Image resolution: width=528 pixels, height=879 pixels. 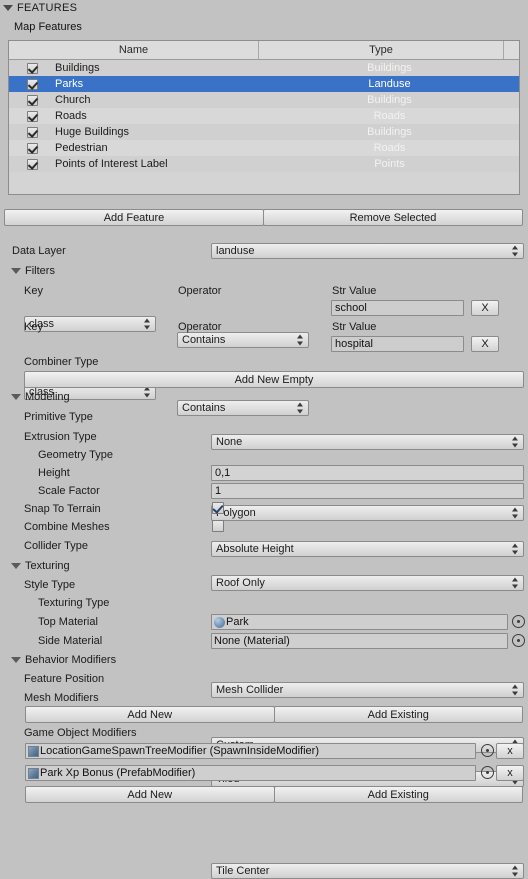 What do you see at coordinates (264, 679) in the screenshot?
I see `feature-position-row: Feature Position` at bounding box center [264, 679].